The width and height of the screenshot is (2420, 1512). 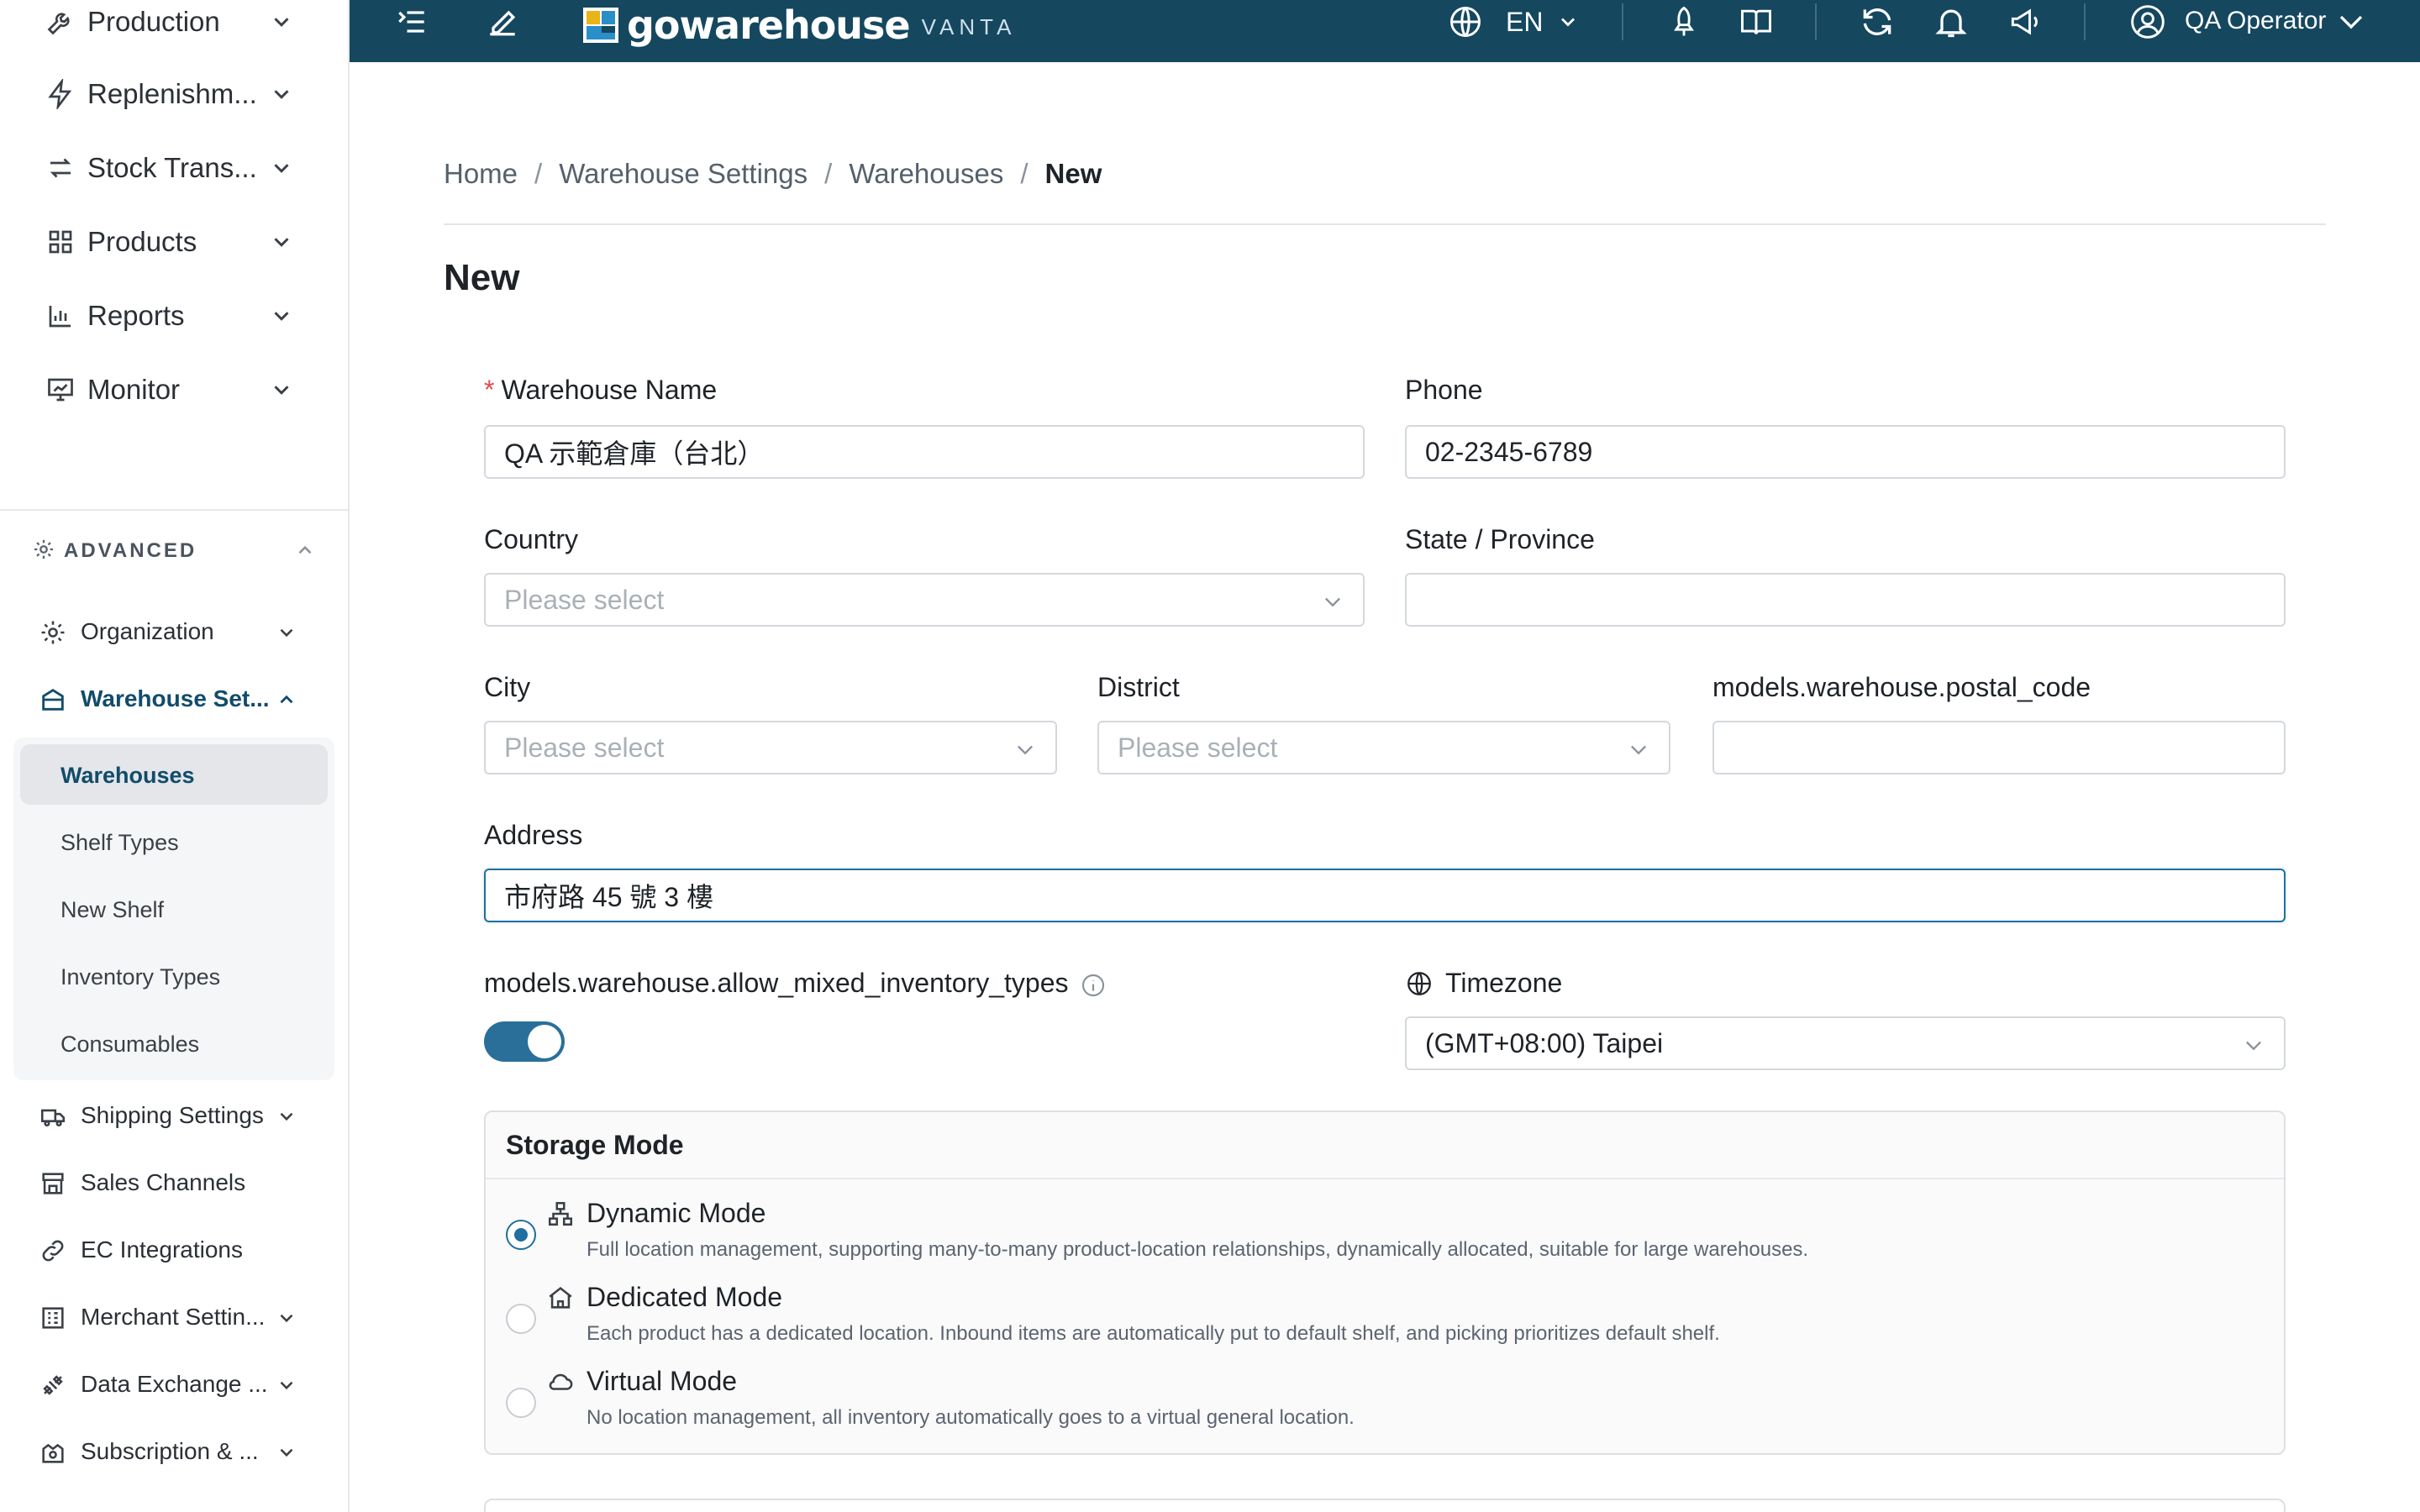 I want to click on logo-subtitle: VANTA, so click(x=969, y=26).